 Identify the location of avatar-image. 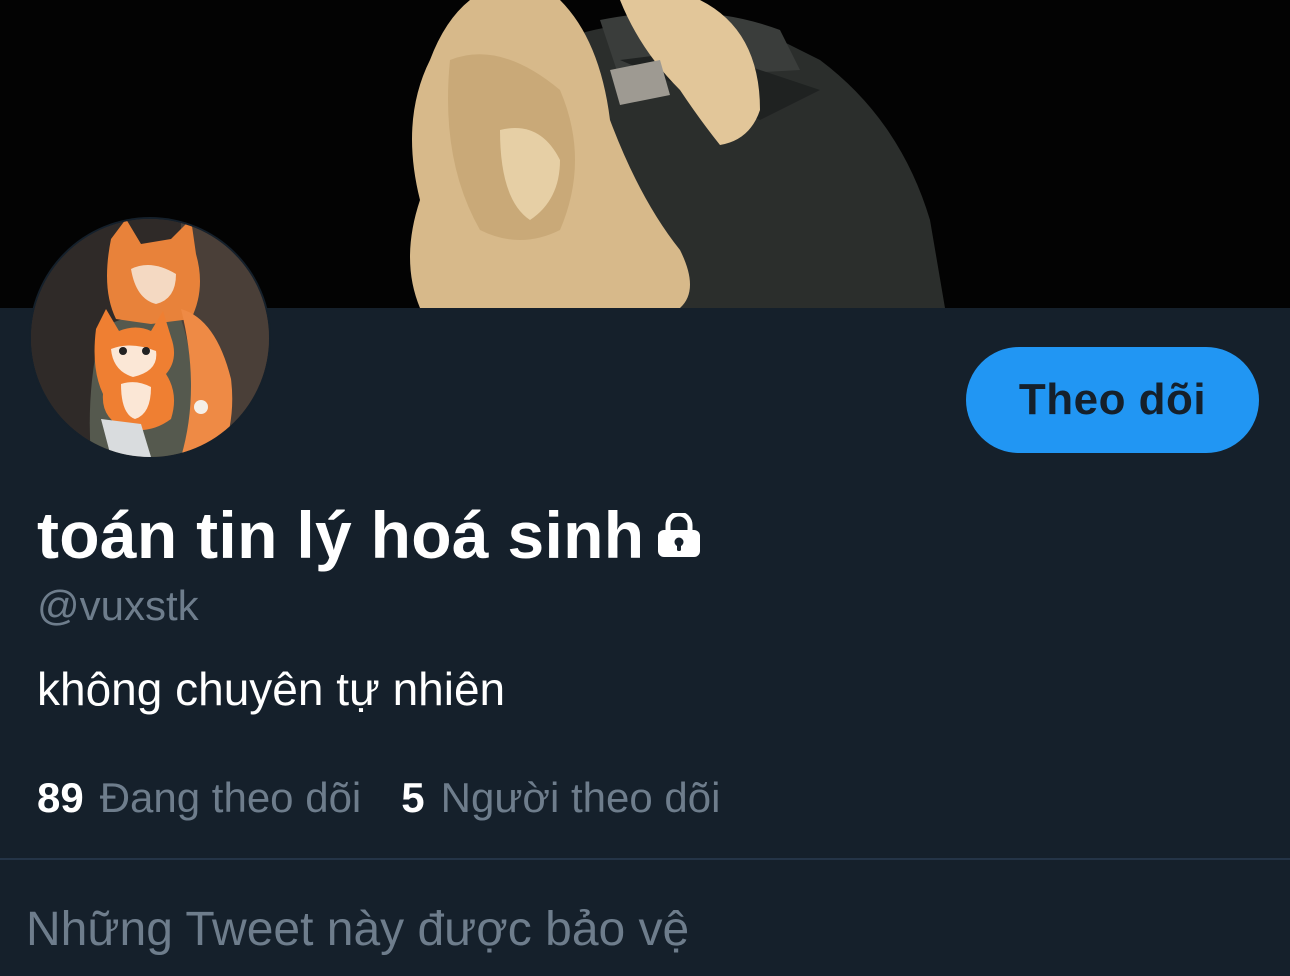
(150, 338).